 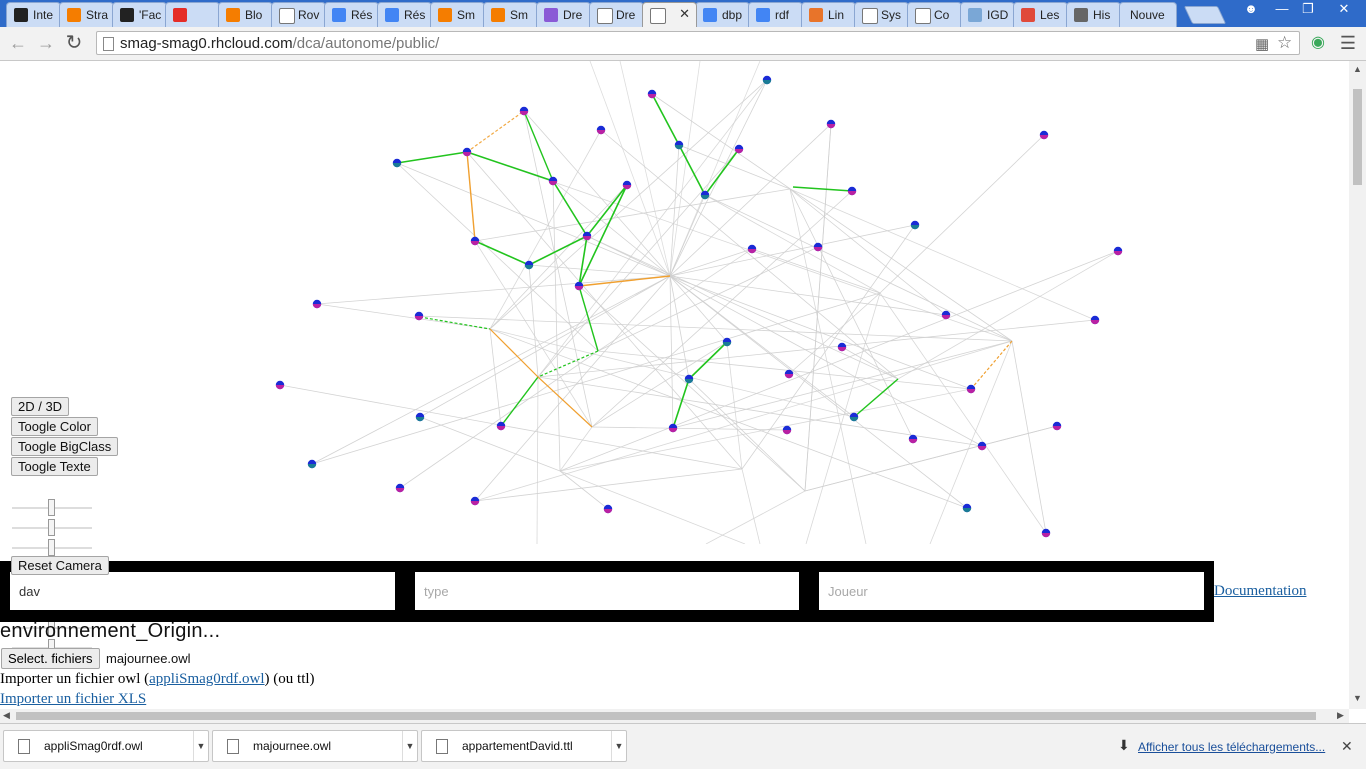 What do you see at coordinates (50, 658) in the screenshot?
I see `select-files-button: Select. fichiers` at bounding box center [50, 658].